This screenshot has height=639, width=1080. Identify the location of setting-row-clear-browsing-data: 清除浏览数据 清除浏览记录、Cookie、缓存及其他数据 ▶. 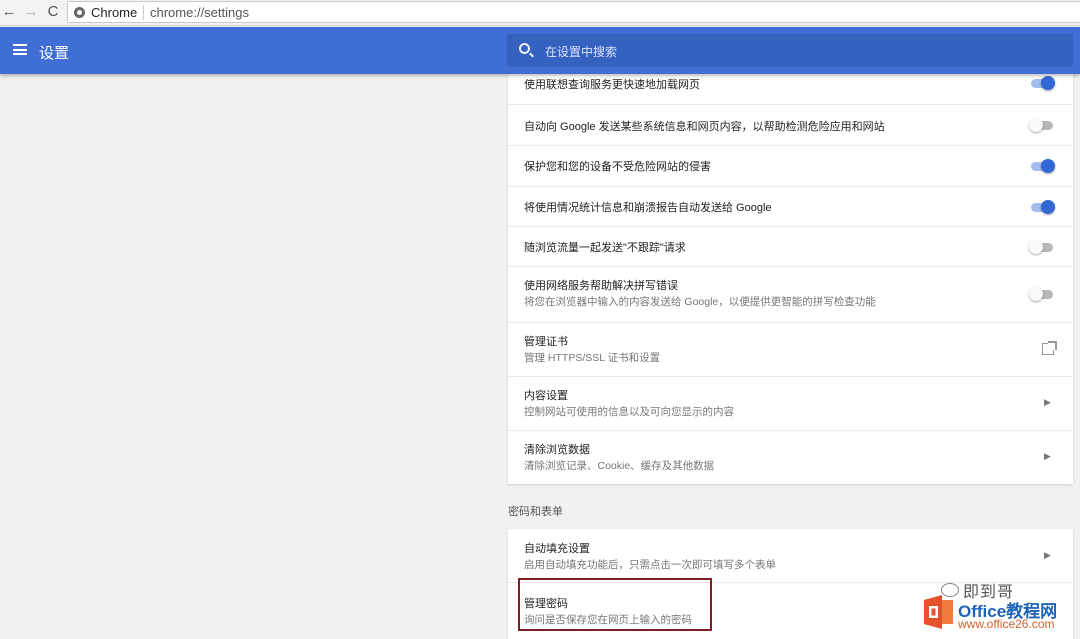
(790, 457).